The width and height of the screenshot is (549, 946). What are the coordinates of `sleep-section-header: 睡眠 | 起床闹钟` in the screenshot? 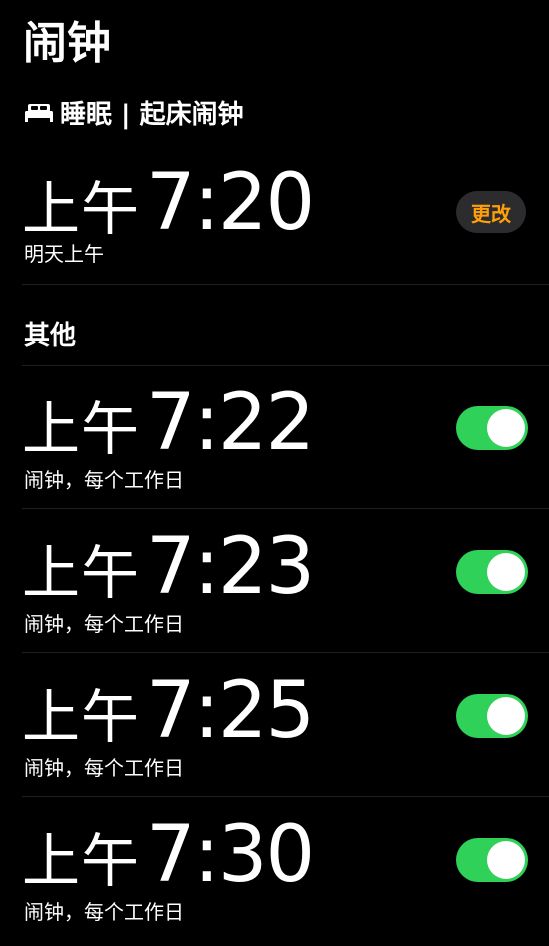 It's located at (134, 112).